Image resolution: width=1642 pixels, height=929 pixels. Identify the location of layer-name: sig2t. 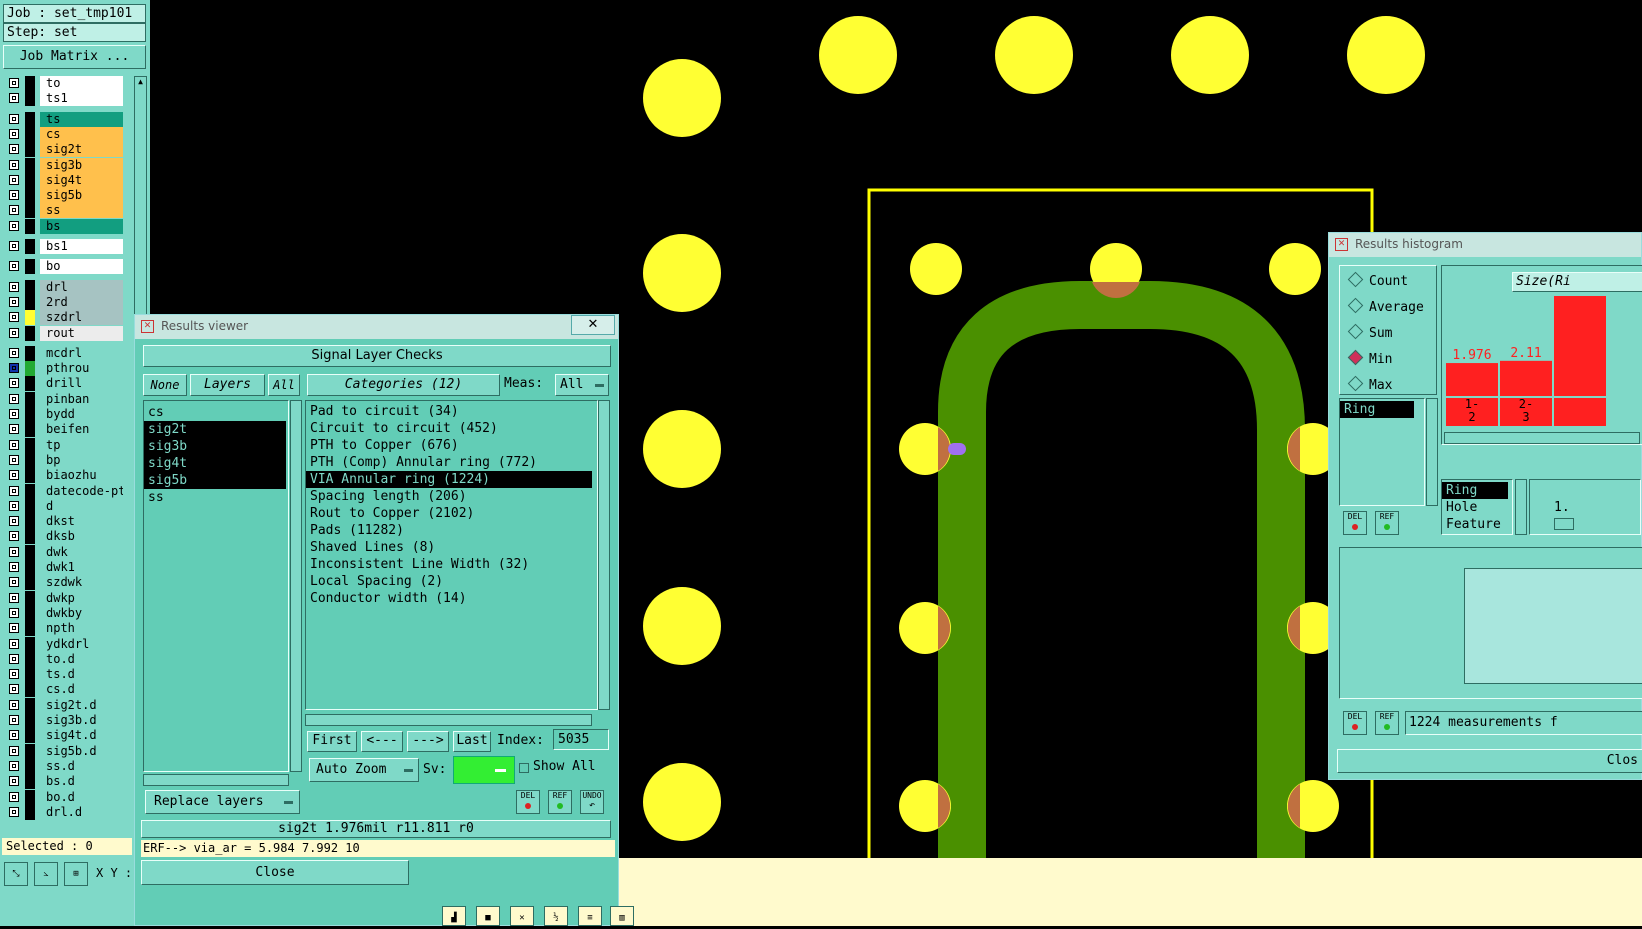
(81, 150).